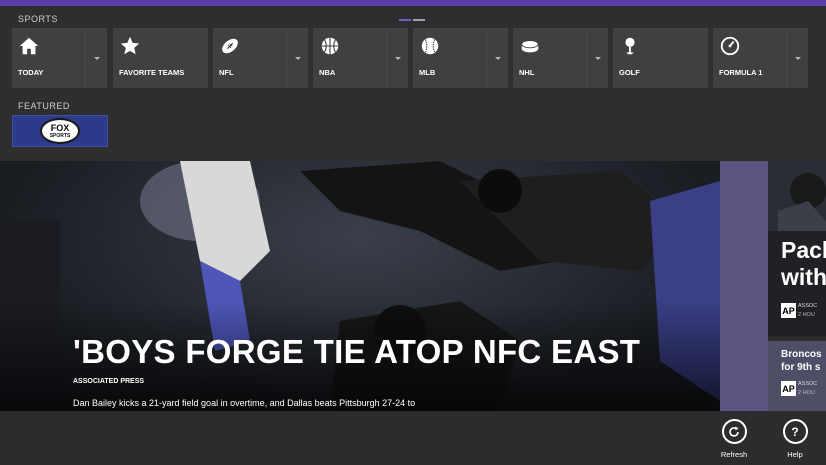  I want to click on hockey-puck-icon, so click(530, 46).